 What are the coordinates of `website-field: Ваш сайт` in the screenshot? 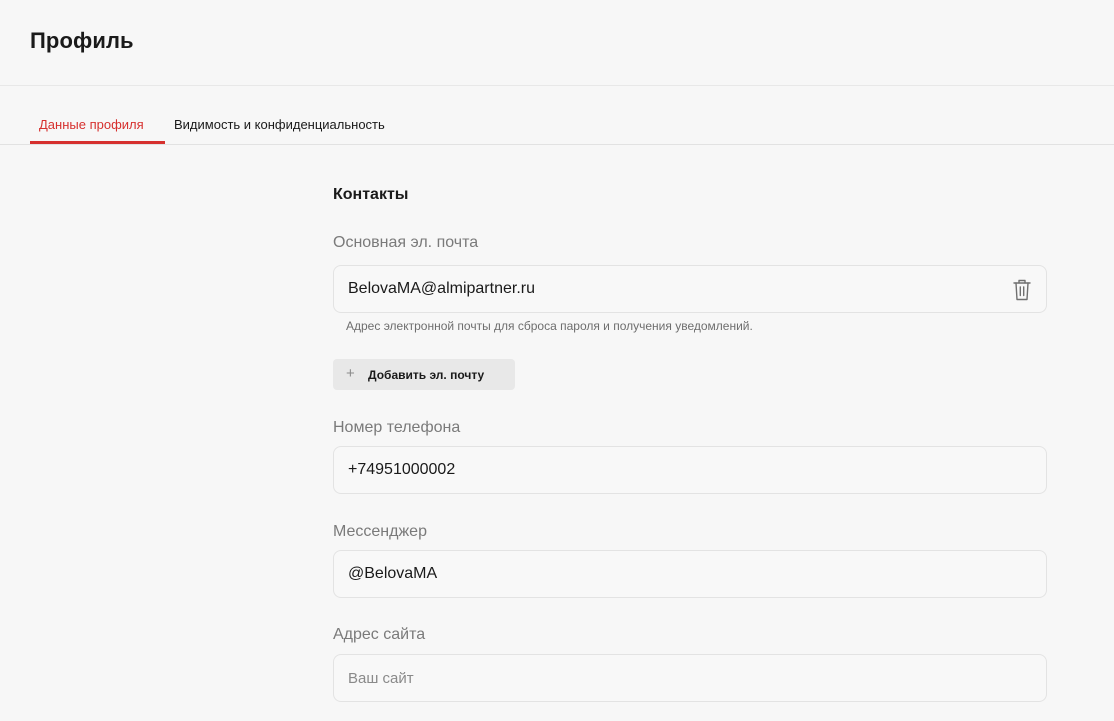 It's located at (690, 678).